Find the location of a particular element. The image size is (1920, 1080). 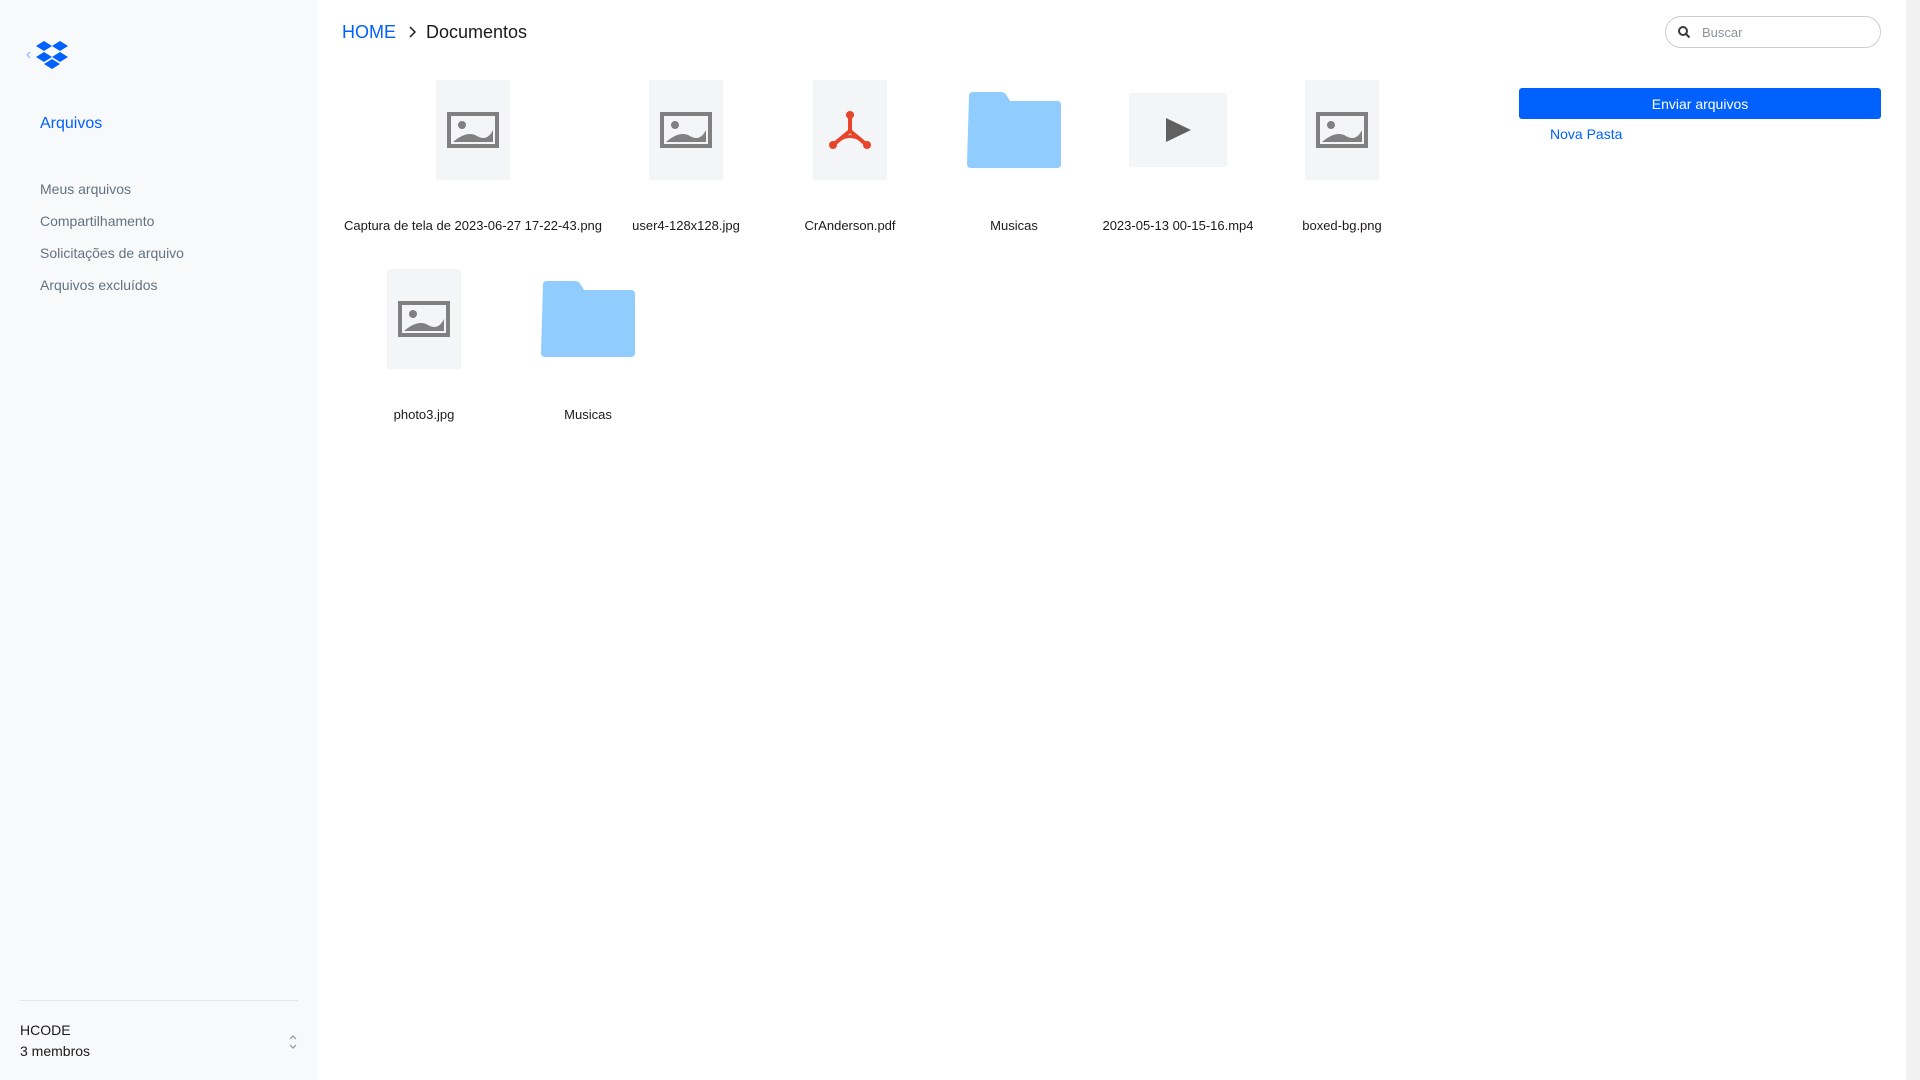

chevron-right-icon is located at coordinates (412, 33).